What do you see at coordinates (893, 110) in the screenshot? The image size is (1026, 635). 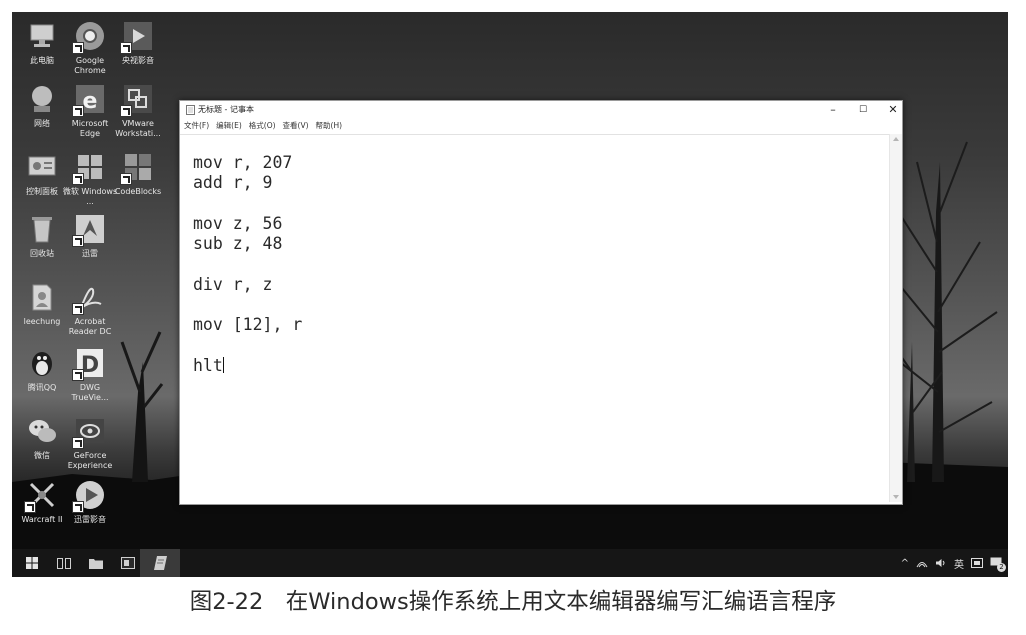 I see `close-button: ✕` at bounding box center [893, 110].